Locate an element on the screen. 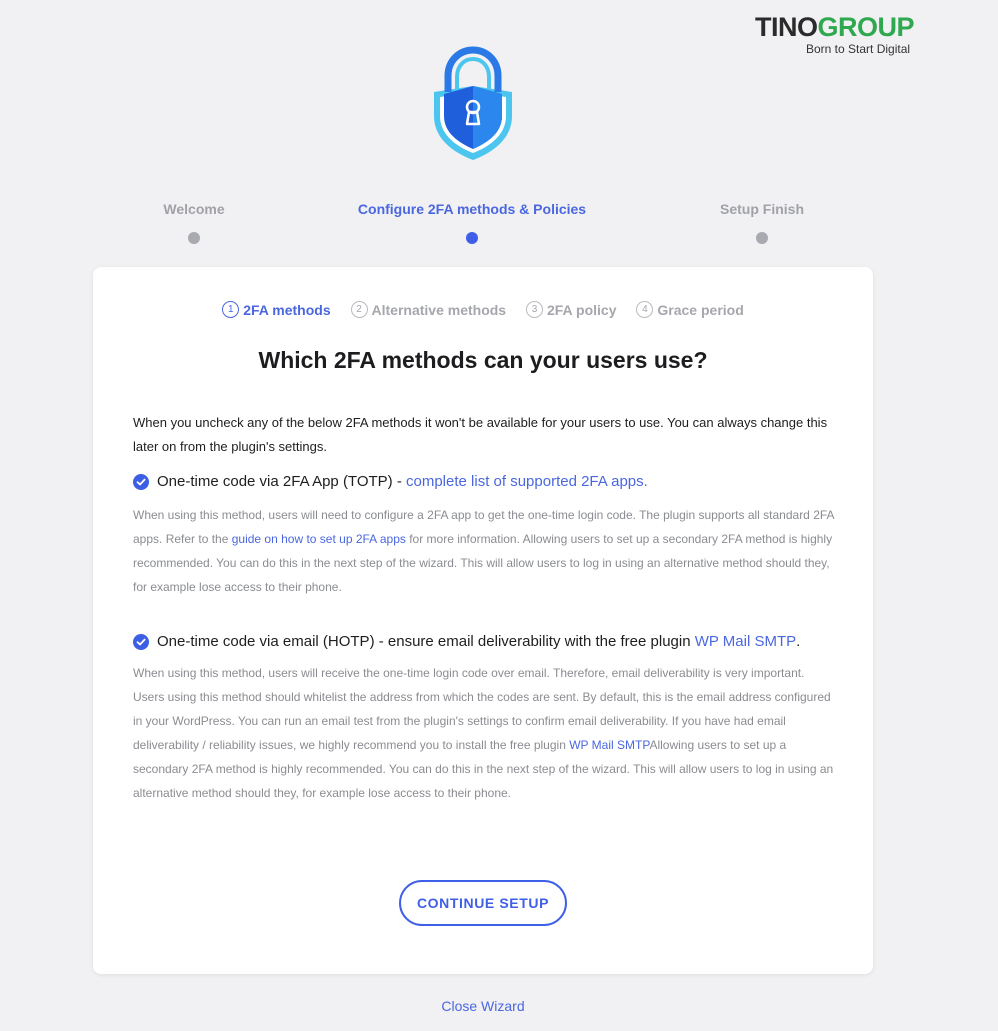  substep-grace-period: 4 Grace period is located at coordinates (690, 309).